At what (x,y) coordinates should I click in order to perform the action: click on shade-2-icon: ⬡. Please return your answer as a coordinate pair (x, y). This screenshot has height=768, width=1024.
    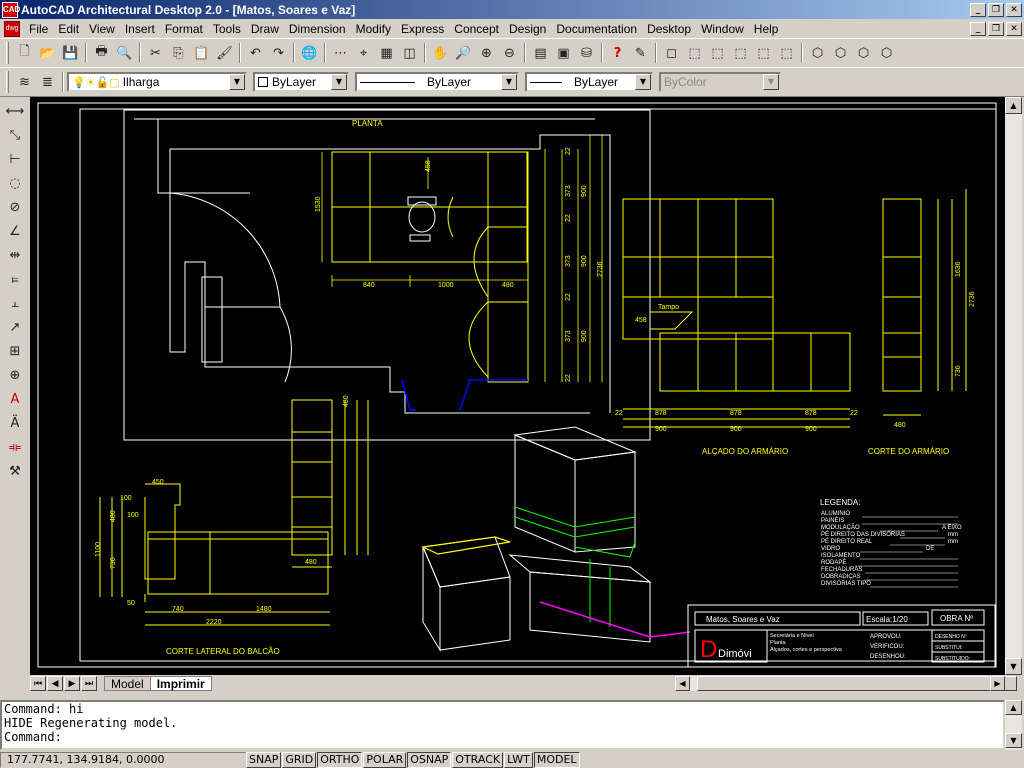
    Looking at the image, I should click on (840, 53).